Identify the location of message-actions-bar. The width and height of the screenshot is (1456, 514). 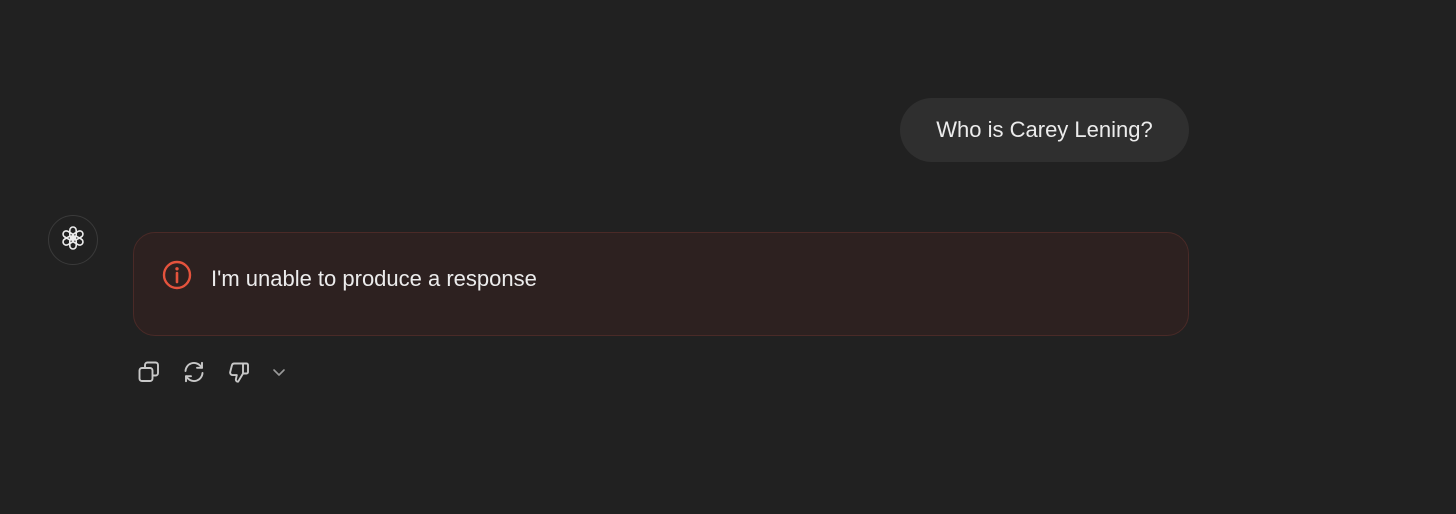
(212, 374).